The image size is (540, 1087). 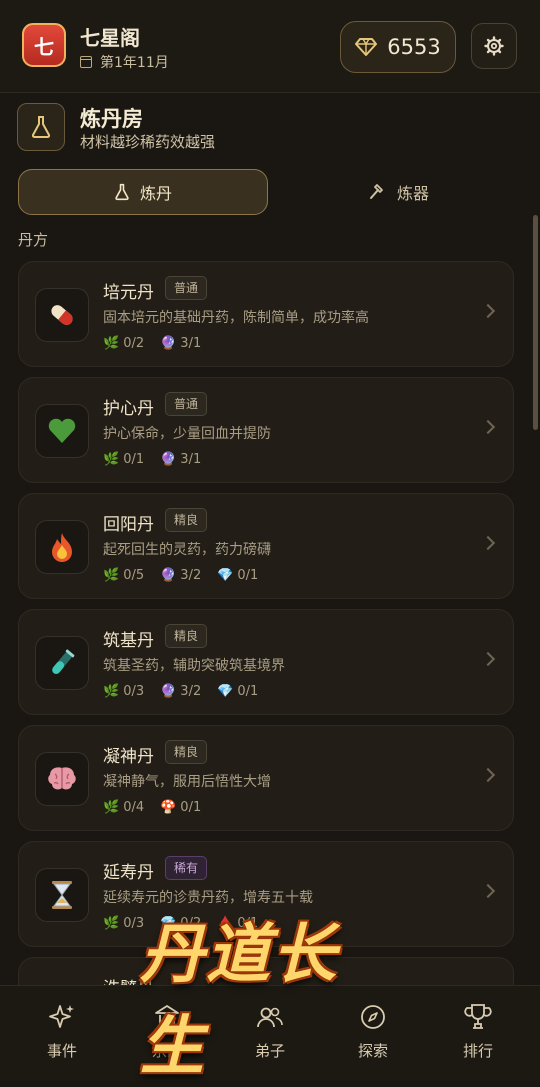 I want to click on trophy-icon, so click(x=478, y=1017).